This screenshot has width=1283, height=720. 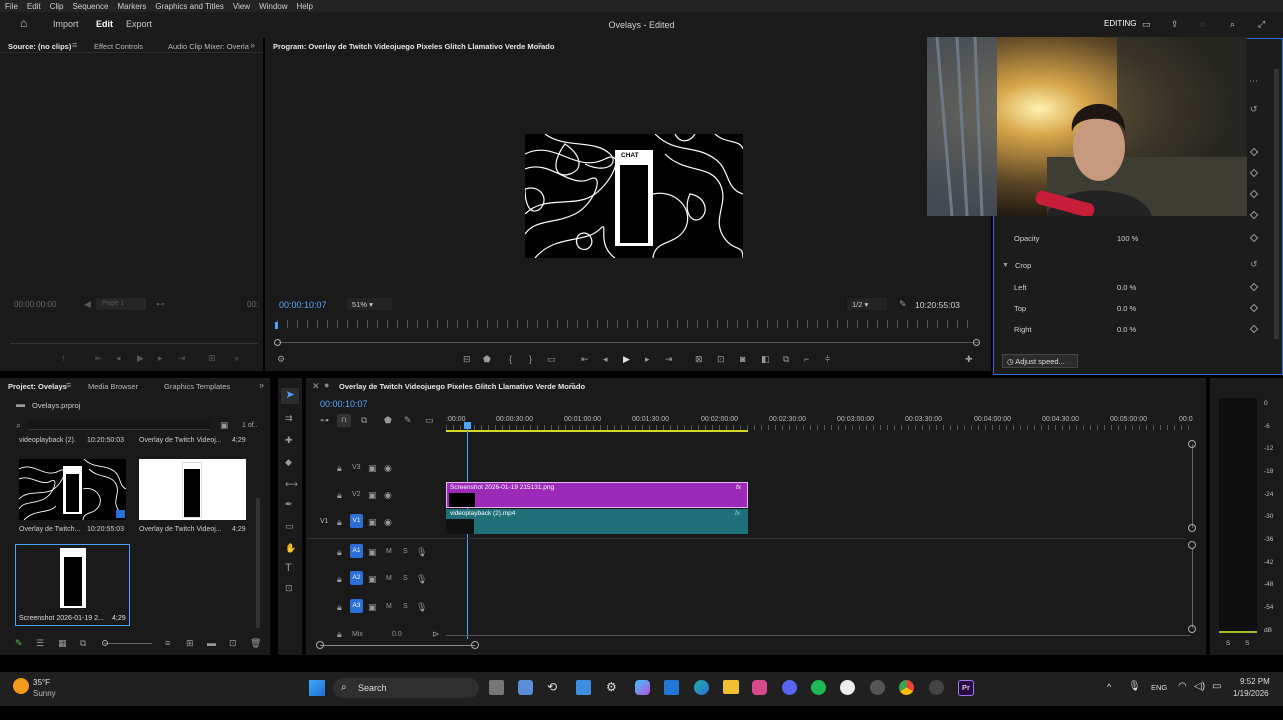 What do you see at coordinates (406, 688) in the screenshot?
I see `taskbar-search: ⌕ Search` at bounding box center [406, 688].